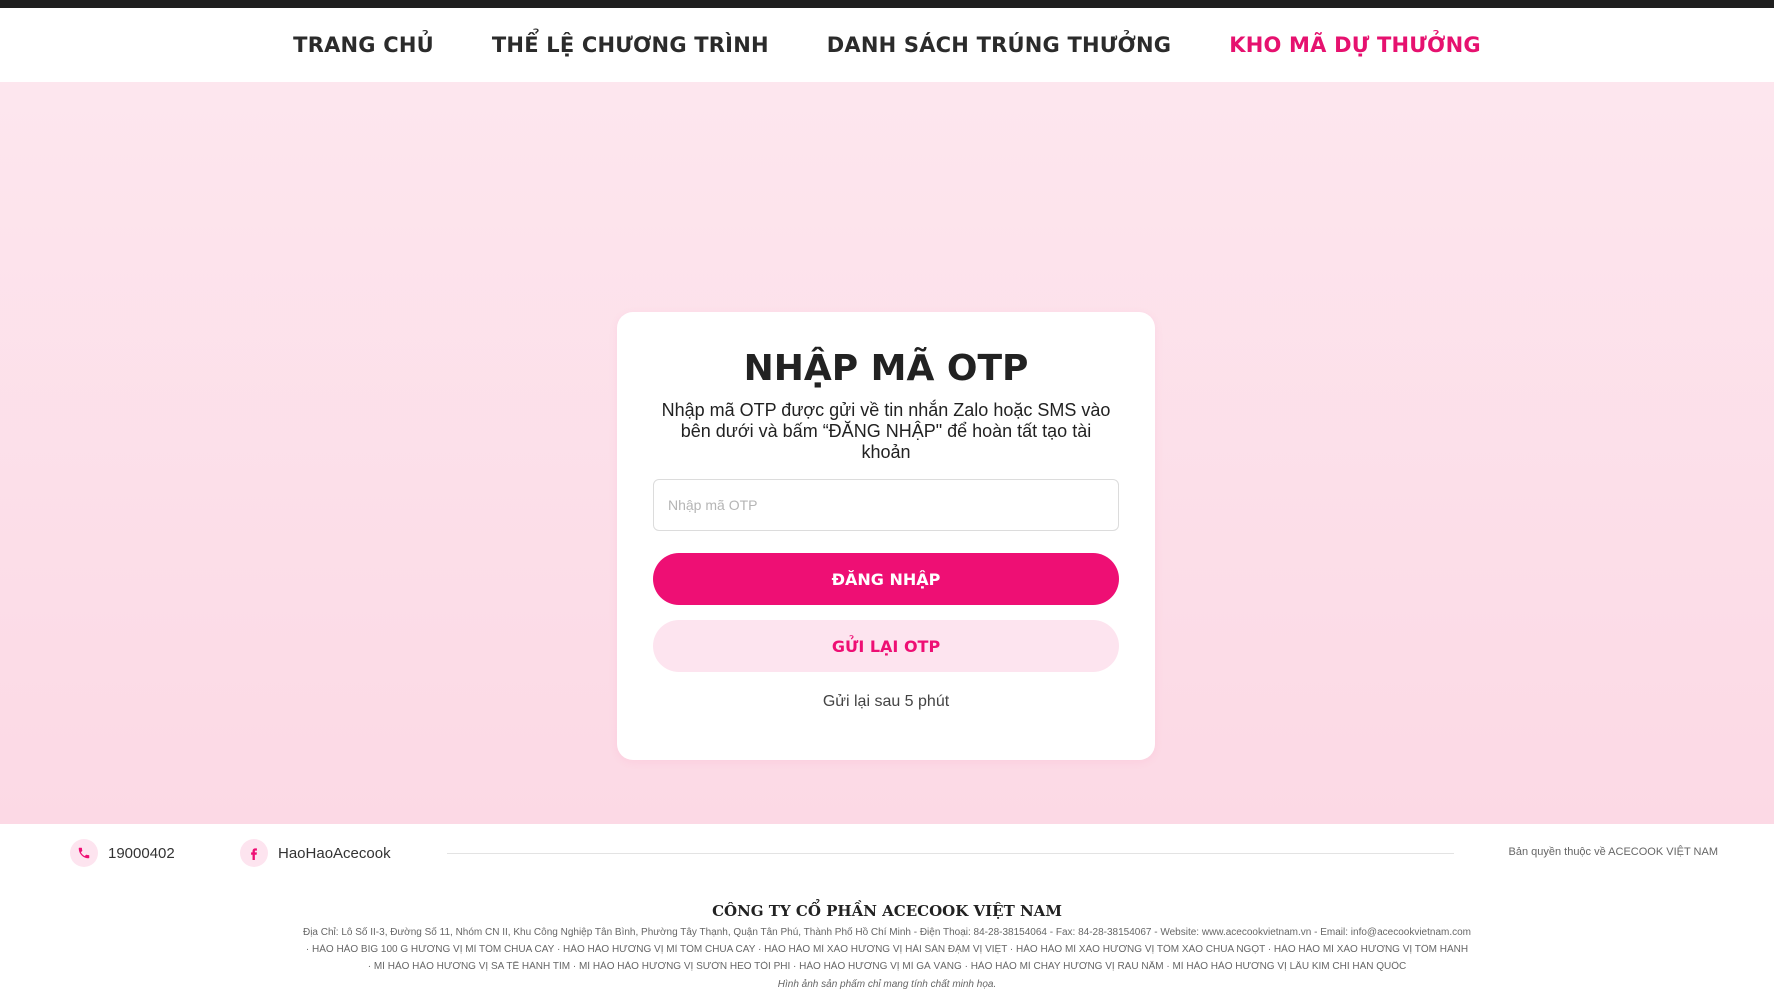 The height and width of the screenshot is (1005, 1774). What do you see at coordinates (886, 646) in the screenshot?
I see `resend-otp-button: GỬI LẠI OTP` at bounding box center [886, 646].